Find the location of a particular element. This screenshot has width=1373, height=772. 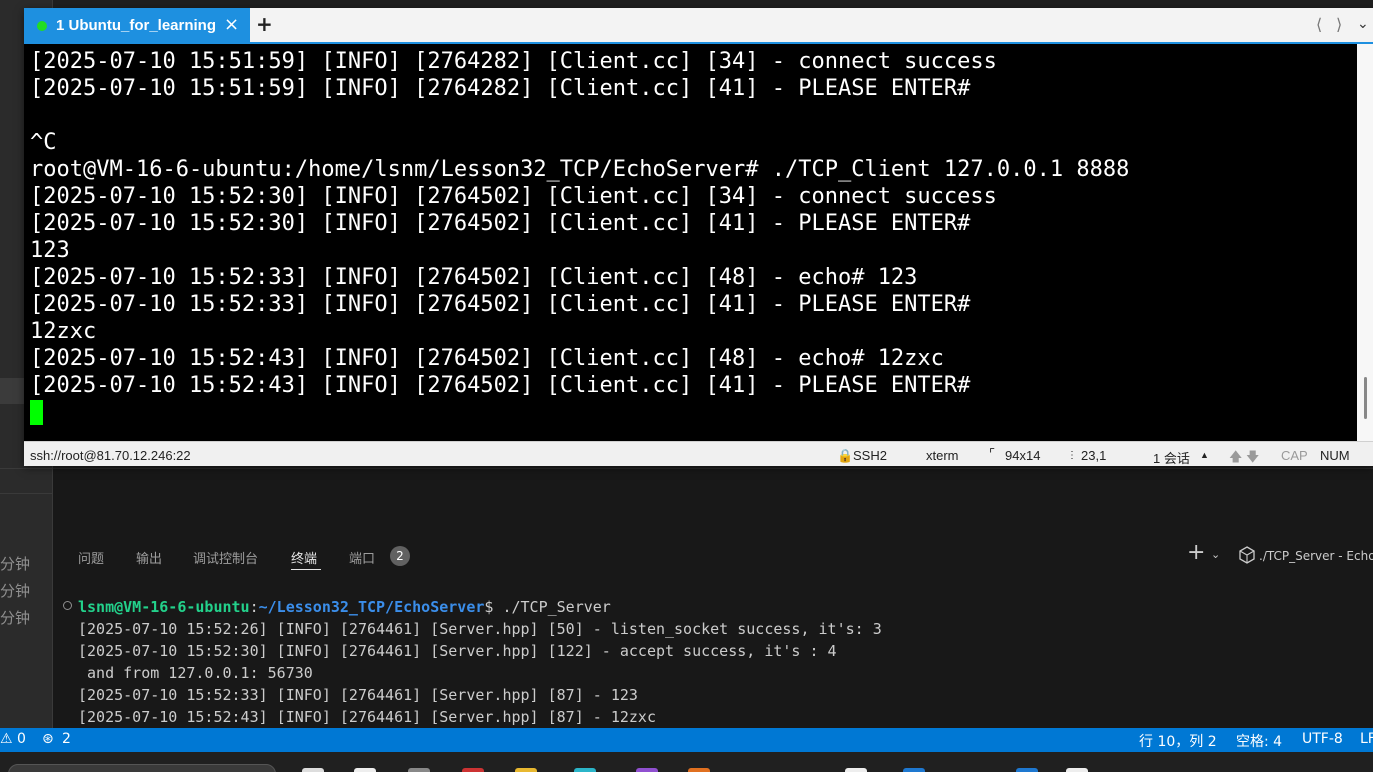

ssh-session-tab: 1 Ubuntu_for_learning × is located at coordinates (137, 26).